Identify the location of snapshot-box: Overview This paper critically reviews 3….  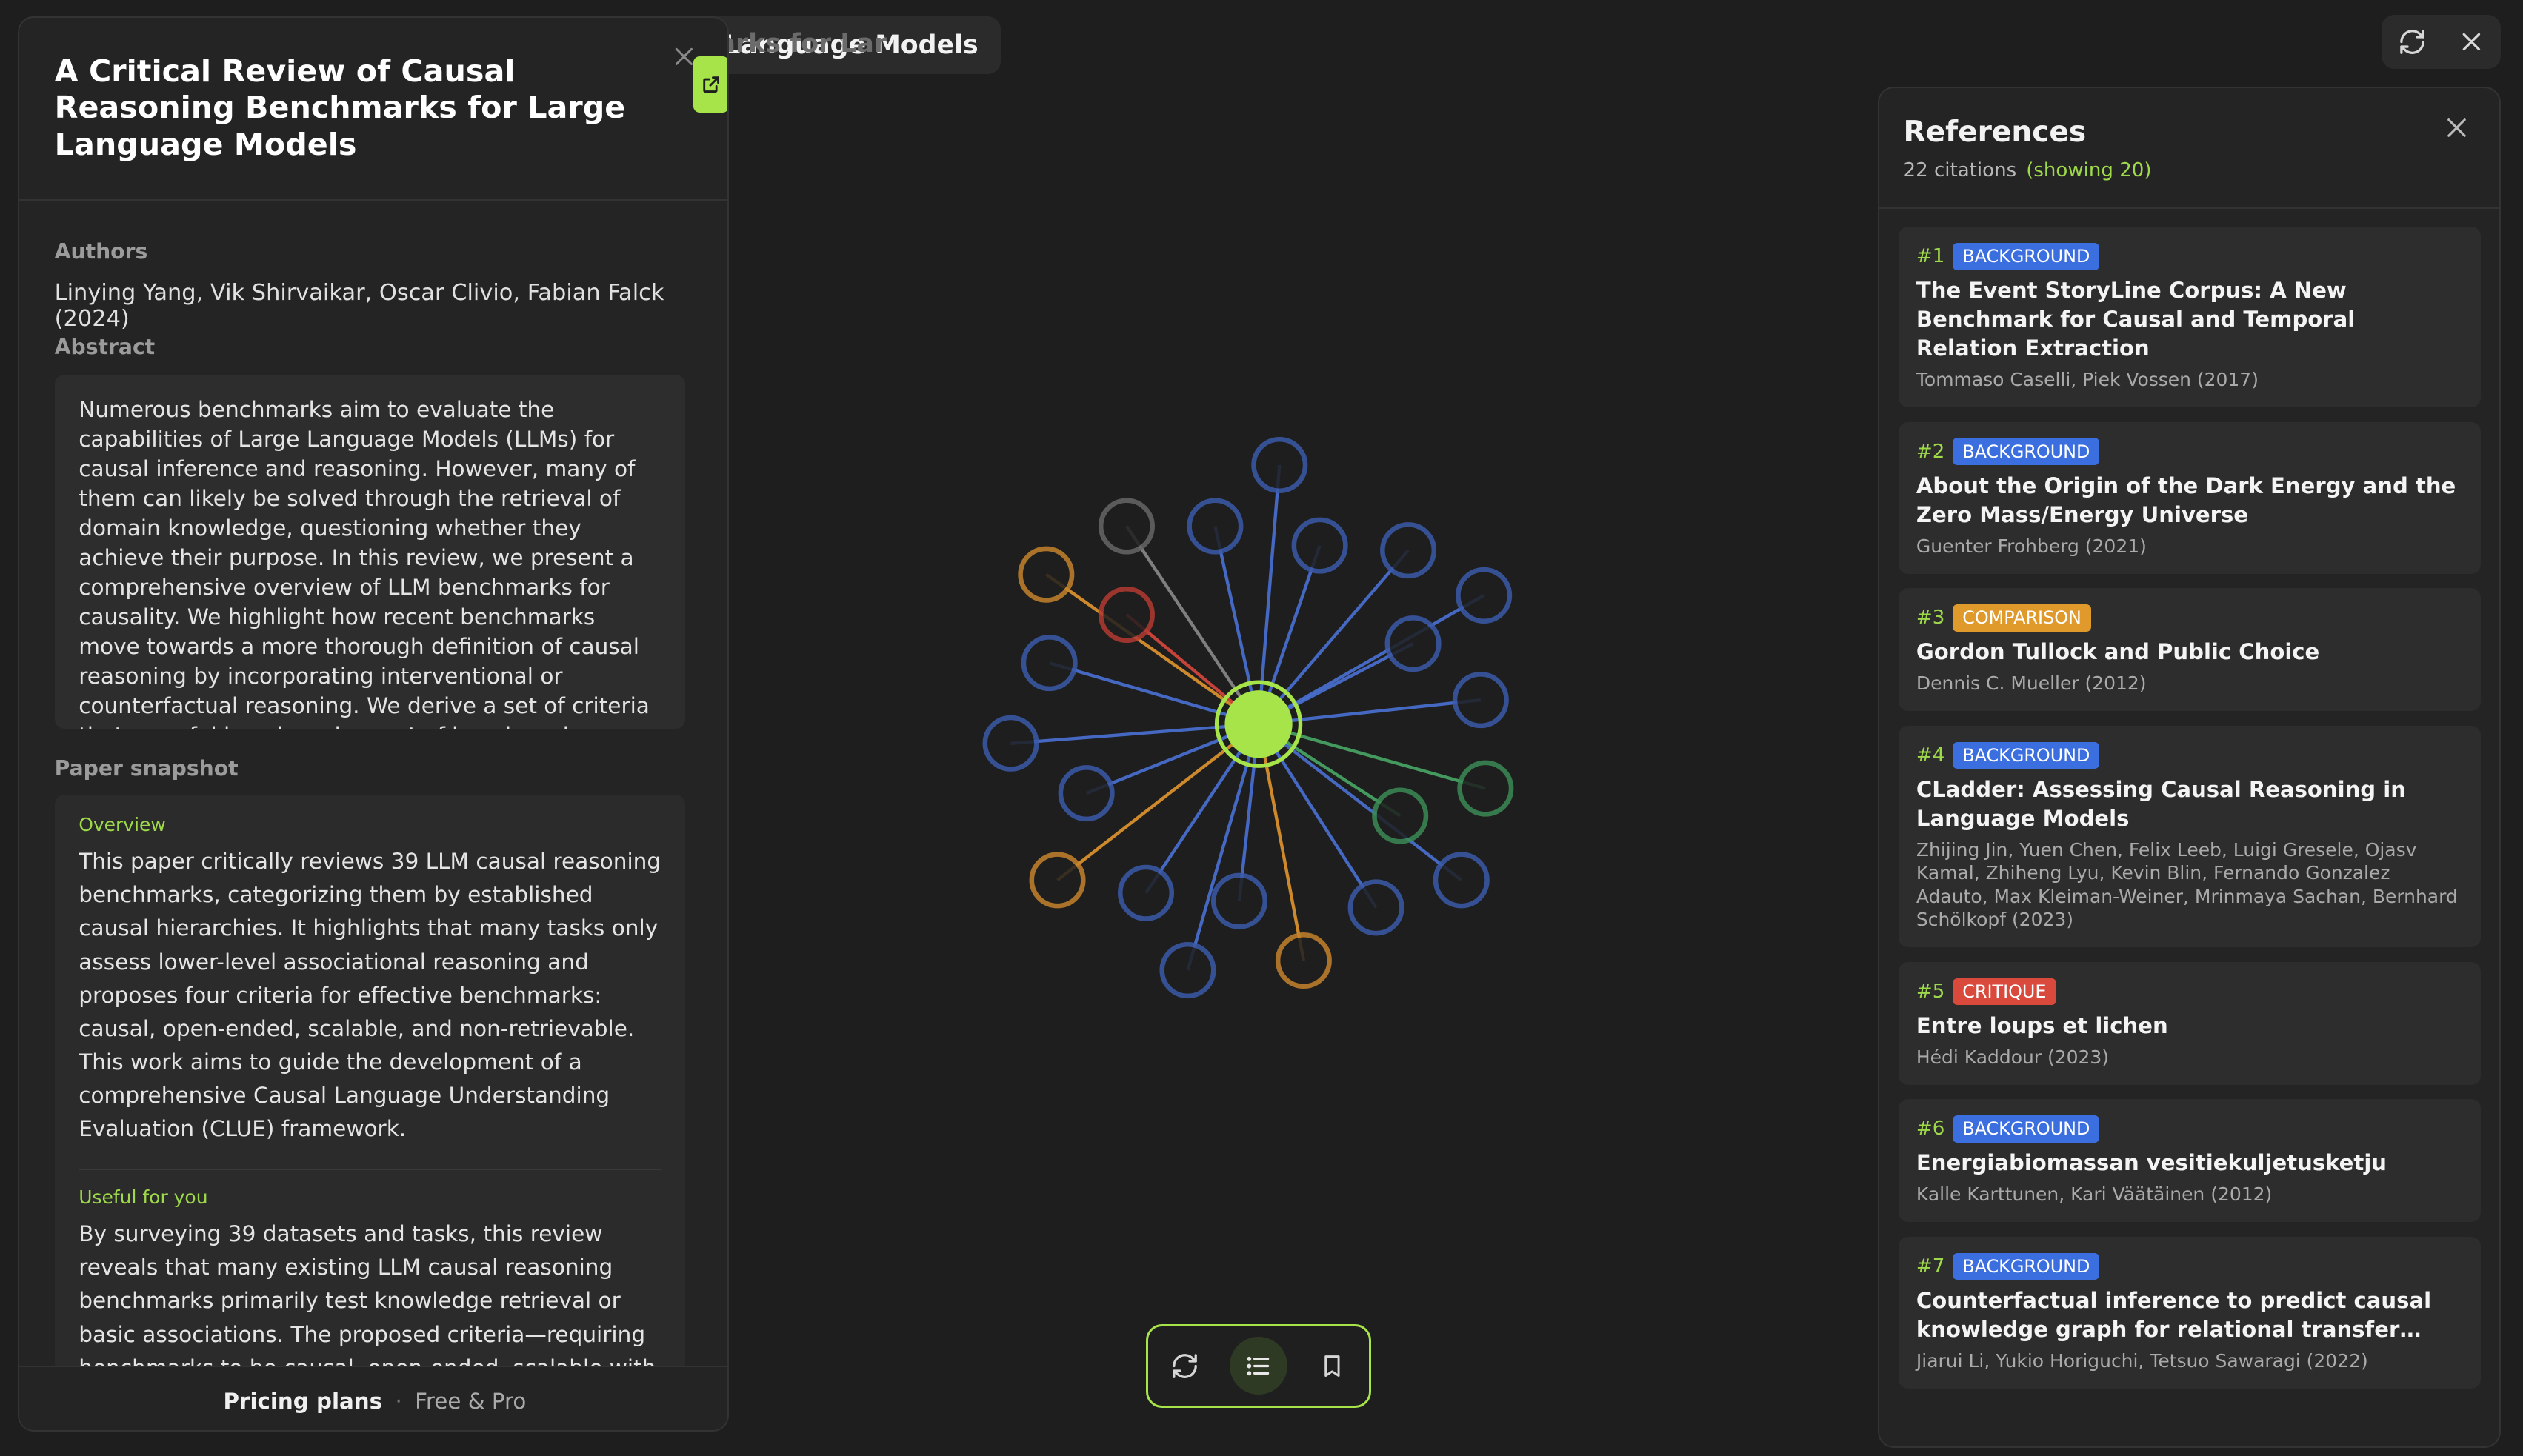
(370, 1084).